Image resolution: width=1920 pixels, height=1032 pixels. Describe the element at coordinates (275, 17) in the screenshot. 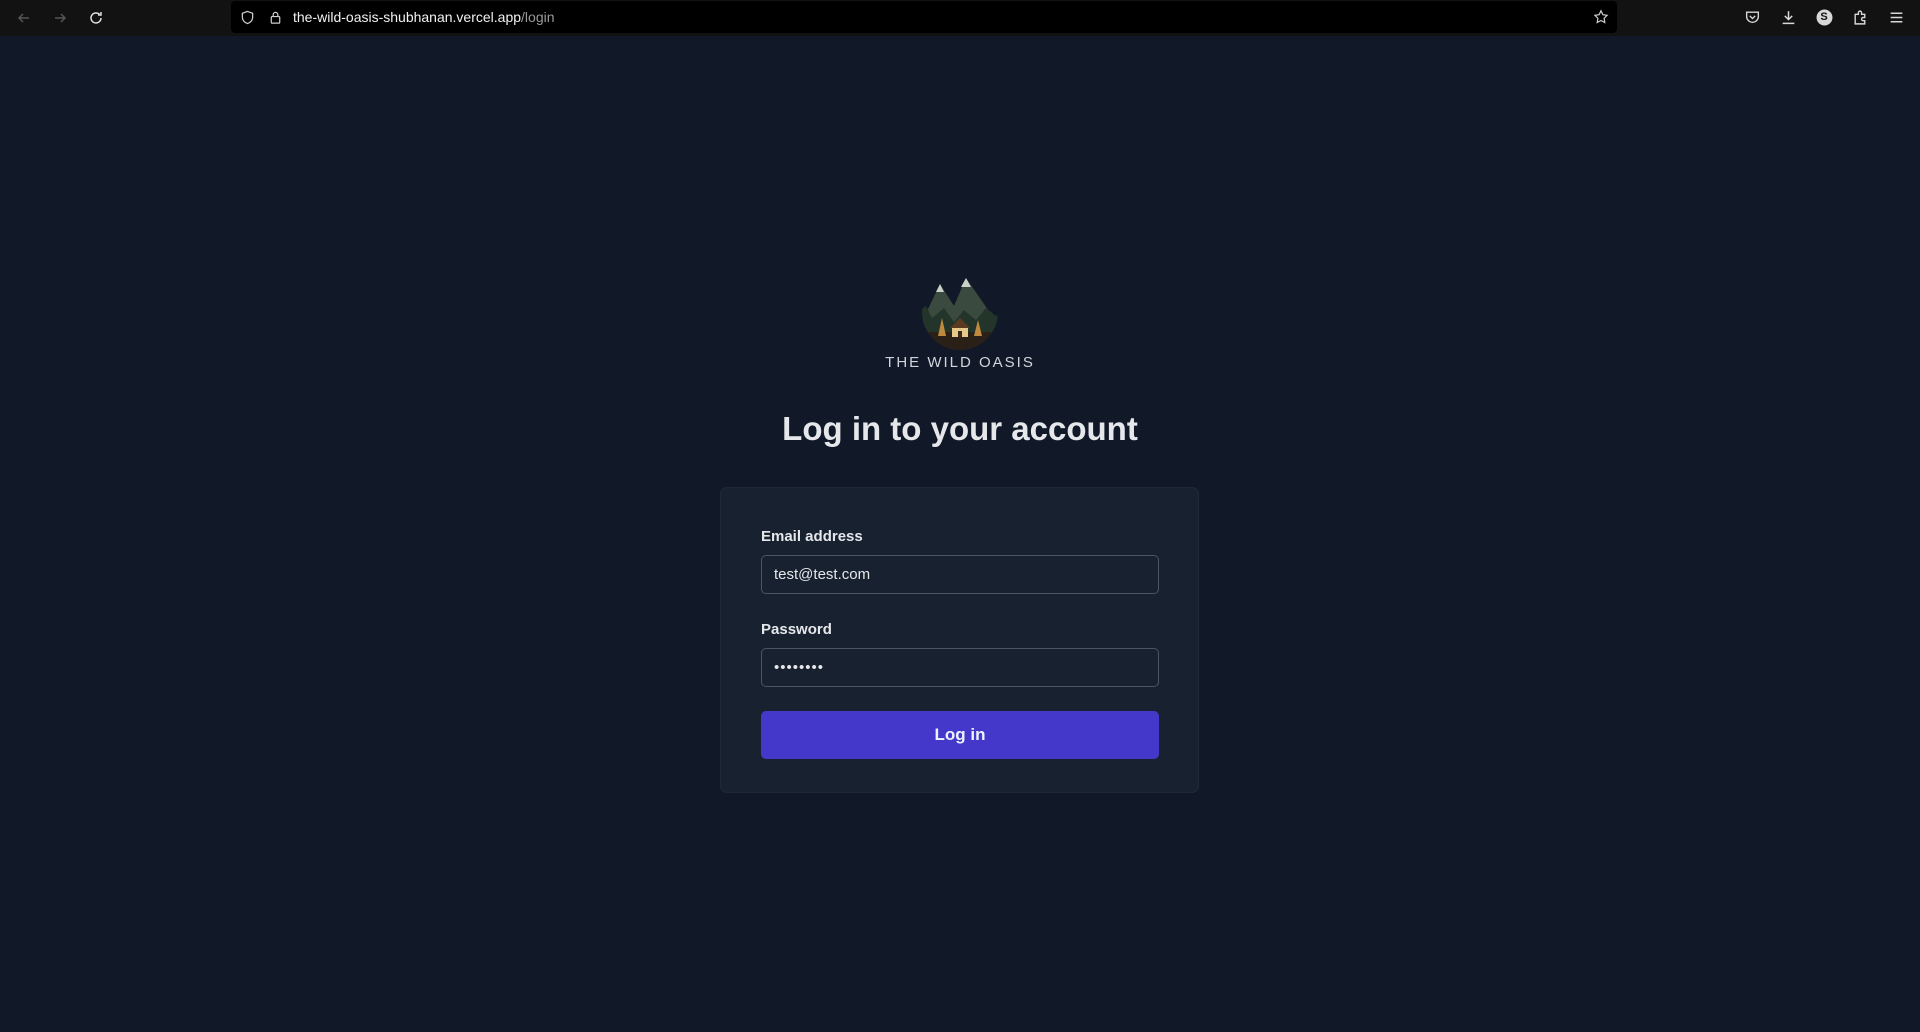

I see `lock-icon` at that location.